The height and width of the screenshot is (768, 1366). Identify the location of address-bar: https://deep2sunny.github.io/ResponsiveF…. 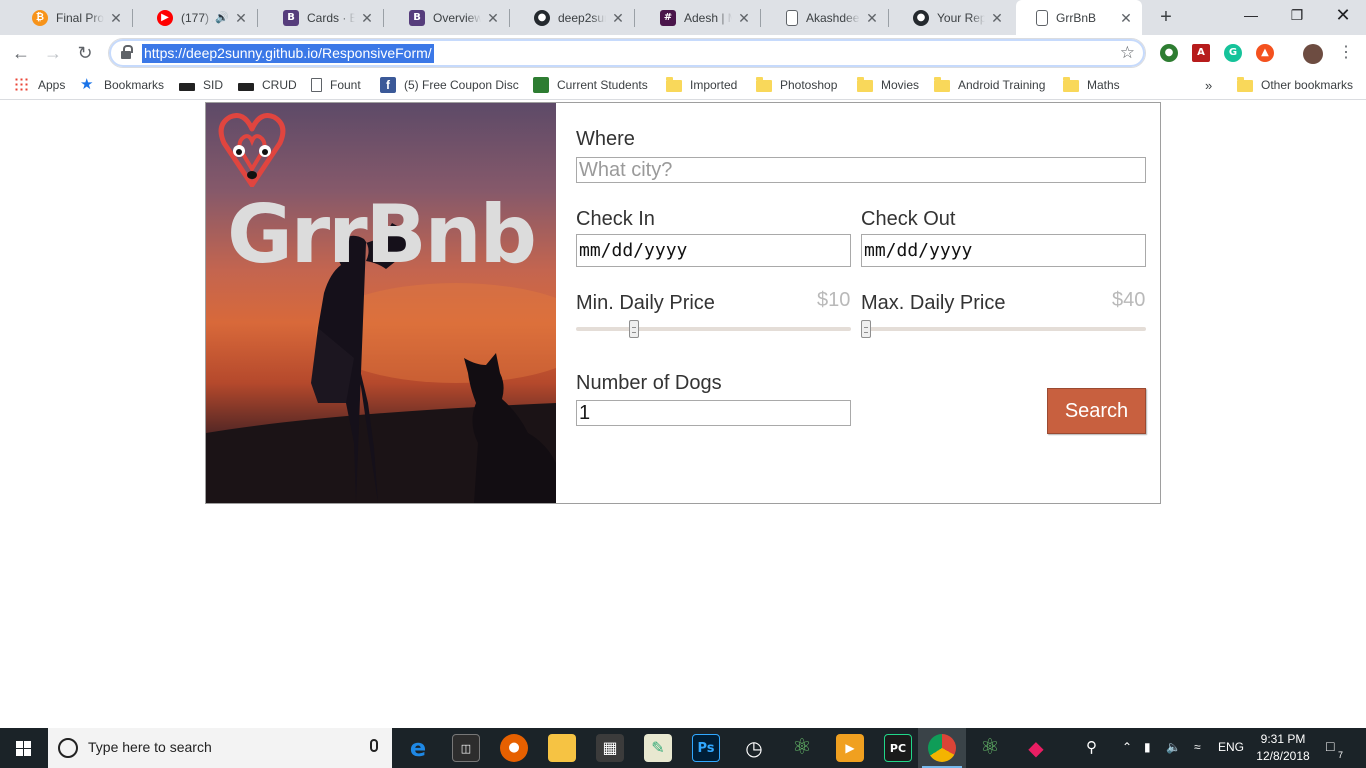
(627, 53).